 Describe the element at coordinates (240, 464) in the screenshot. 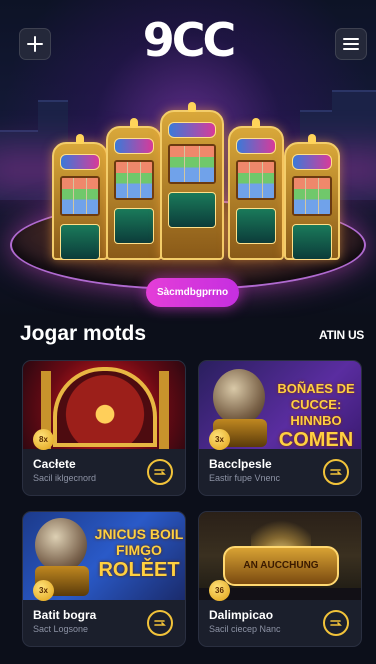

I see `game-title: Bacclpesle` at that location.